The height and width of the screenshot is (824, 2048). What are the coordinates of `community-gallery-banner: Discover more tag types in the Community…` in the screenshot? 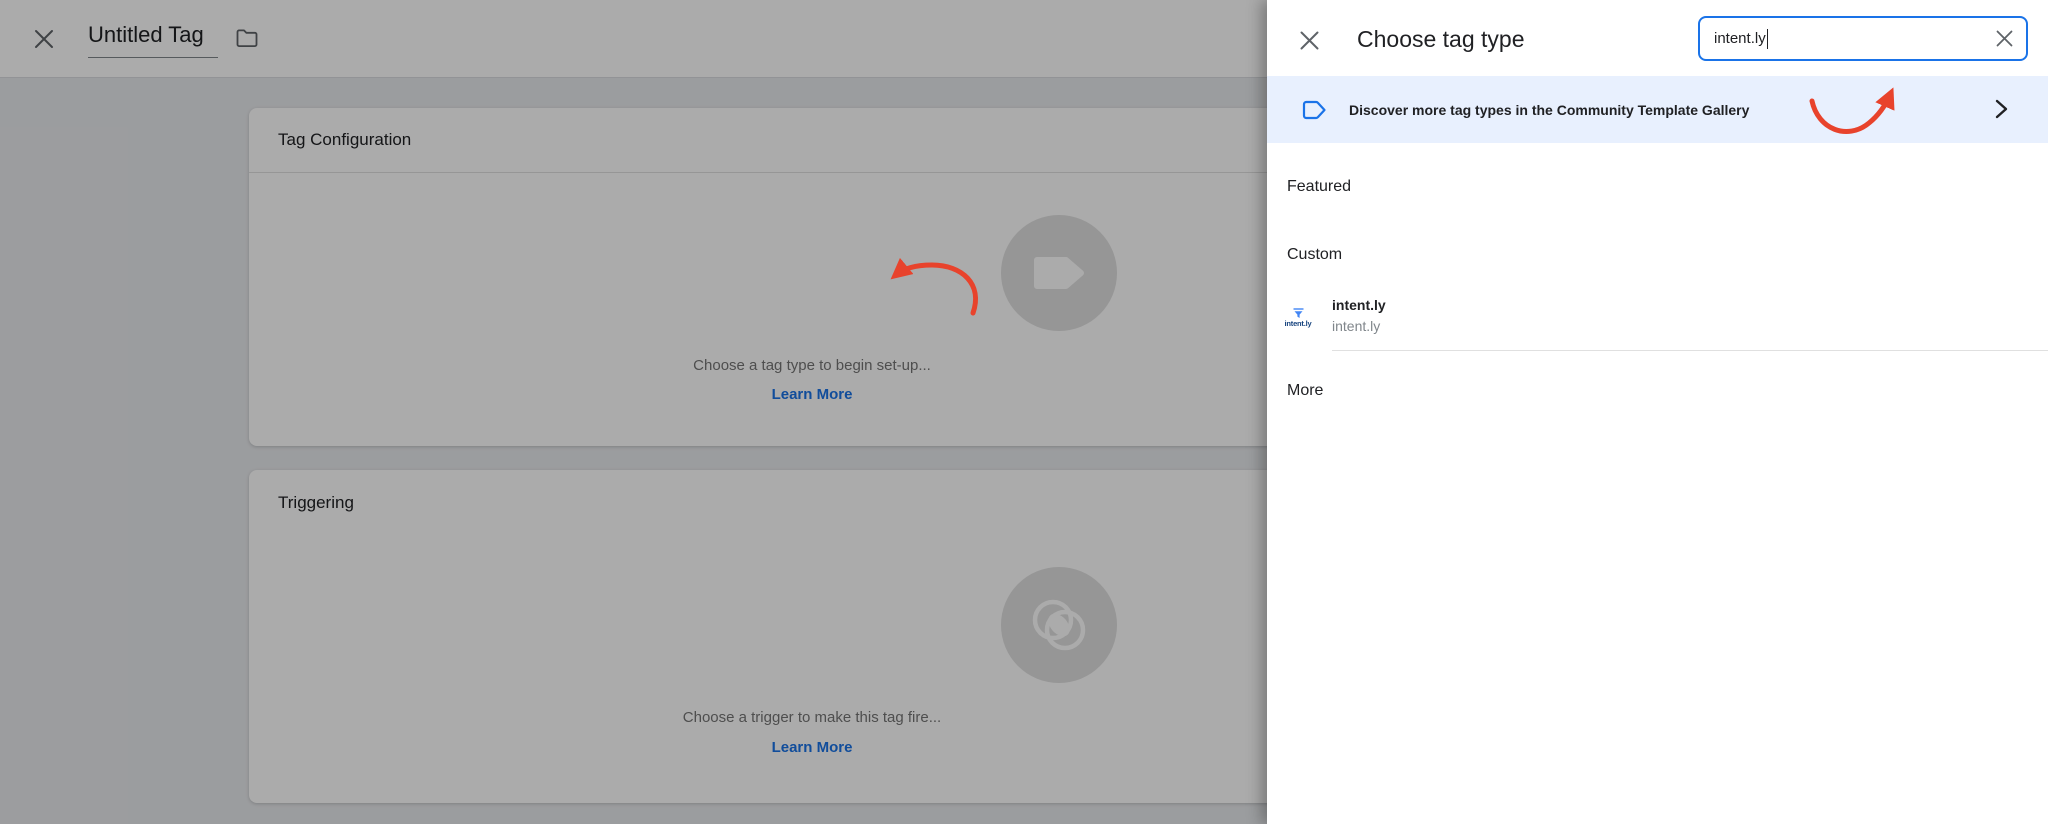 It's located at (1657, 109).